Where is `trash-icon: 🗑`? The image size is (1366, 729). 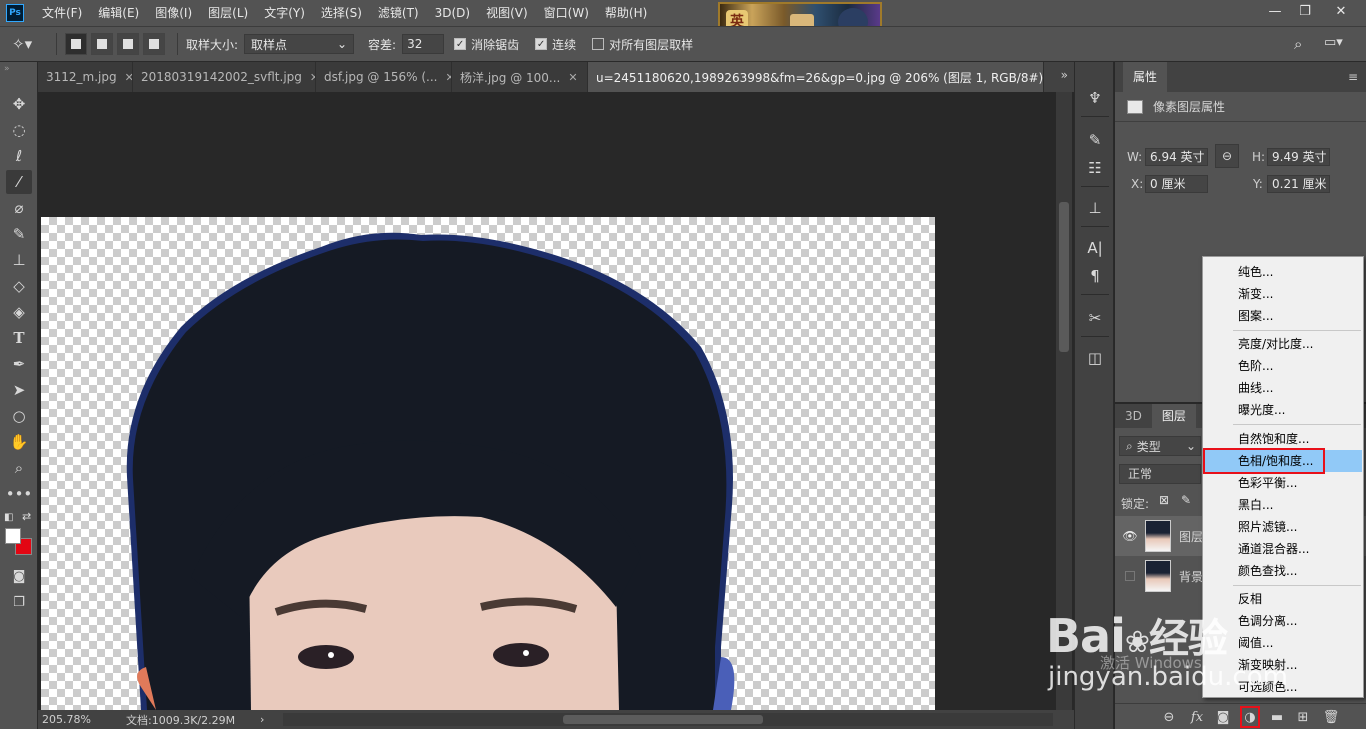 trash-icon: 🗑 is located at coordinates (1331, 717).